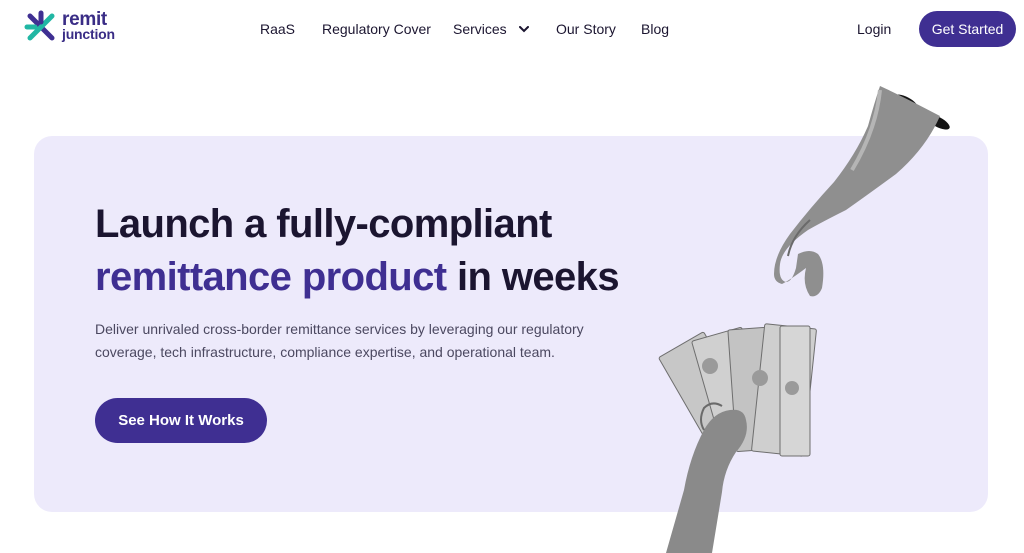 The image size is (1024, 553). What do you see at coordinates (323, 224) in the screenshot?
I see `hero-headline-line1: Launch a fully-compliant` at bounding box center [323, 224].